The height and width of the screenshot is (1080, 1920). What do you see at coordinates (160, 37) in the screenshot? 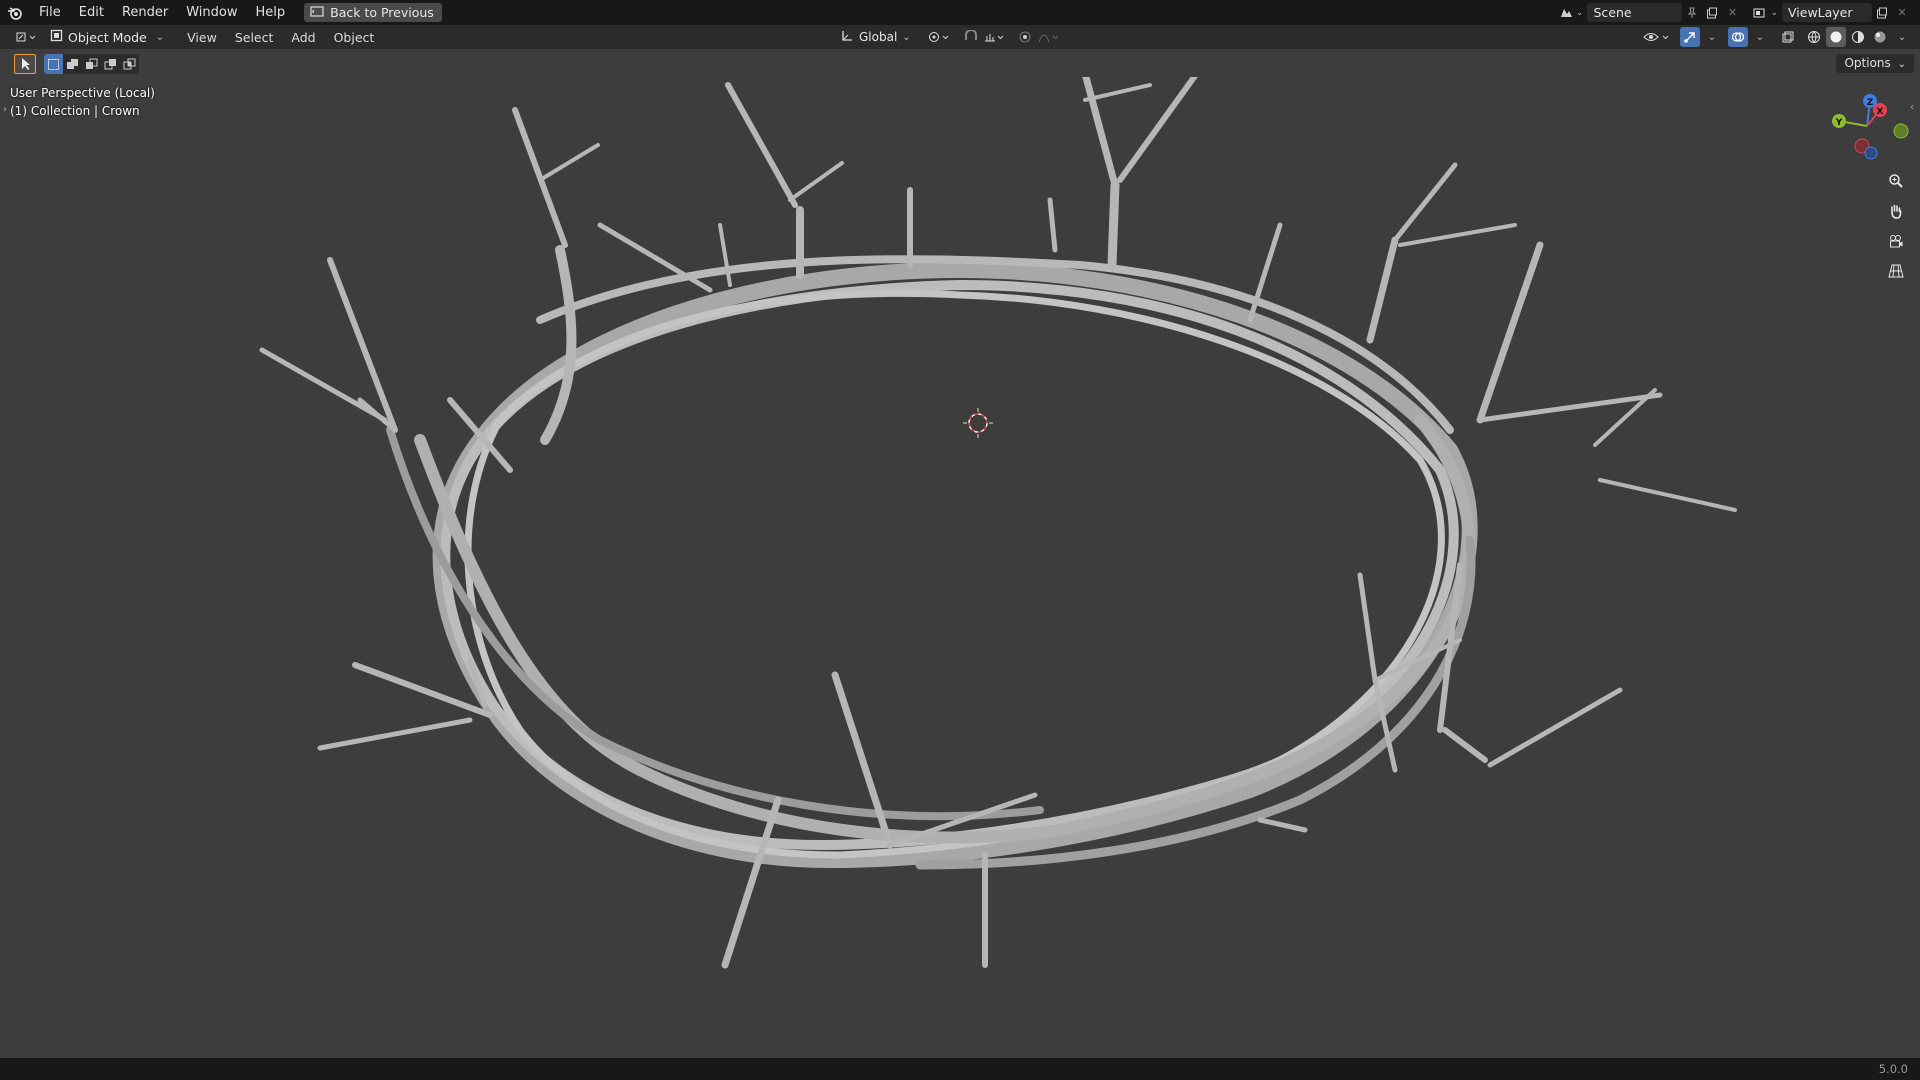
I see `mode-chevron-icon: ⌄` at bounding box center [160, 37].